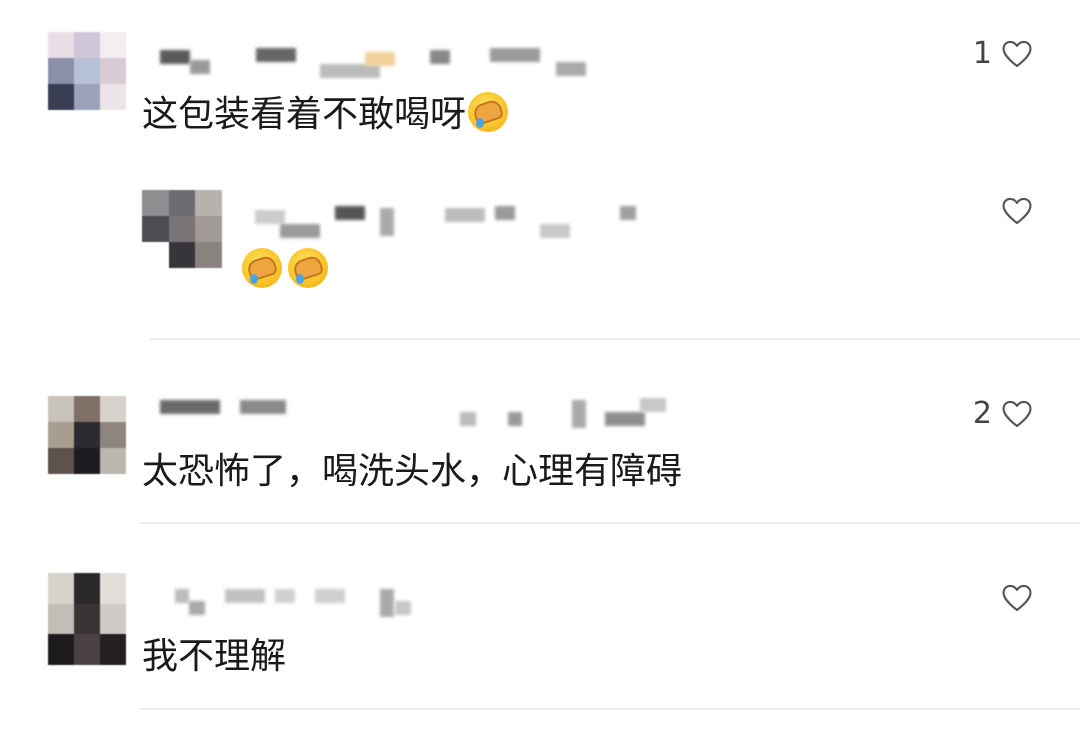  What do you see at coordinates (304, 114) in the screenshot?
I see `comment-text-content: 这包装看着不敢喝呀` at bounding box center [304, 114].